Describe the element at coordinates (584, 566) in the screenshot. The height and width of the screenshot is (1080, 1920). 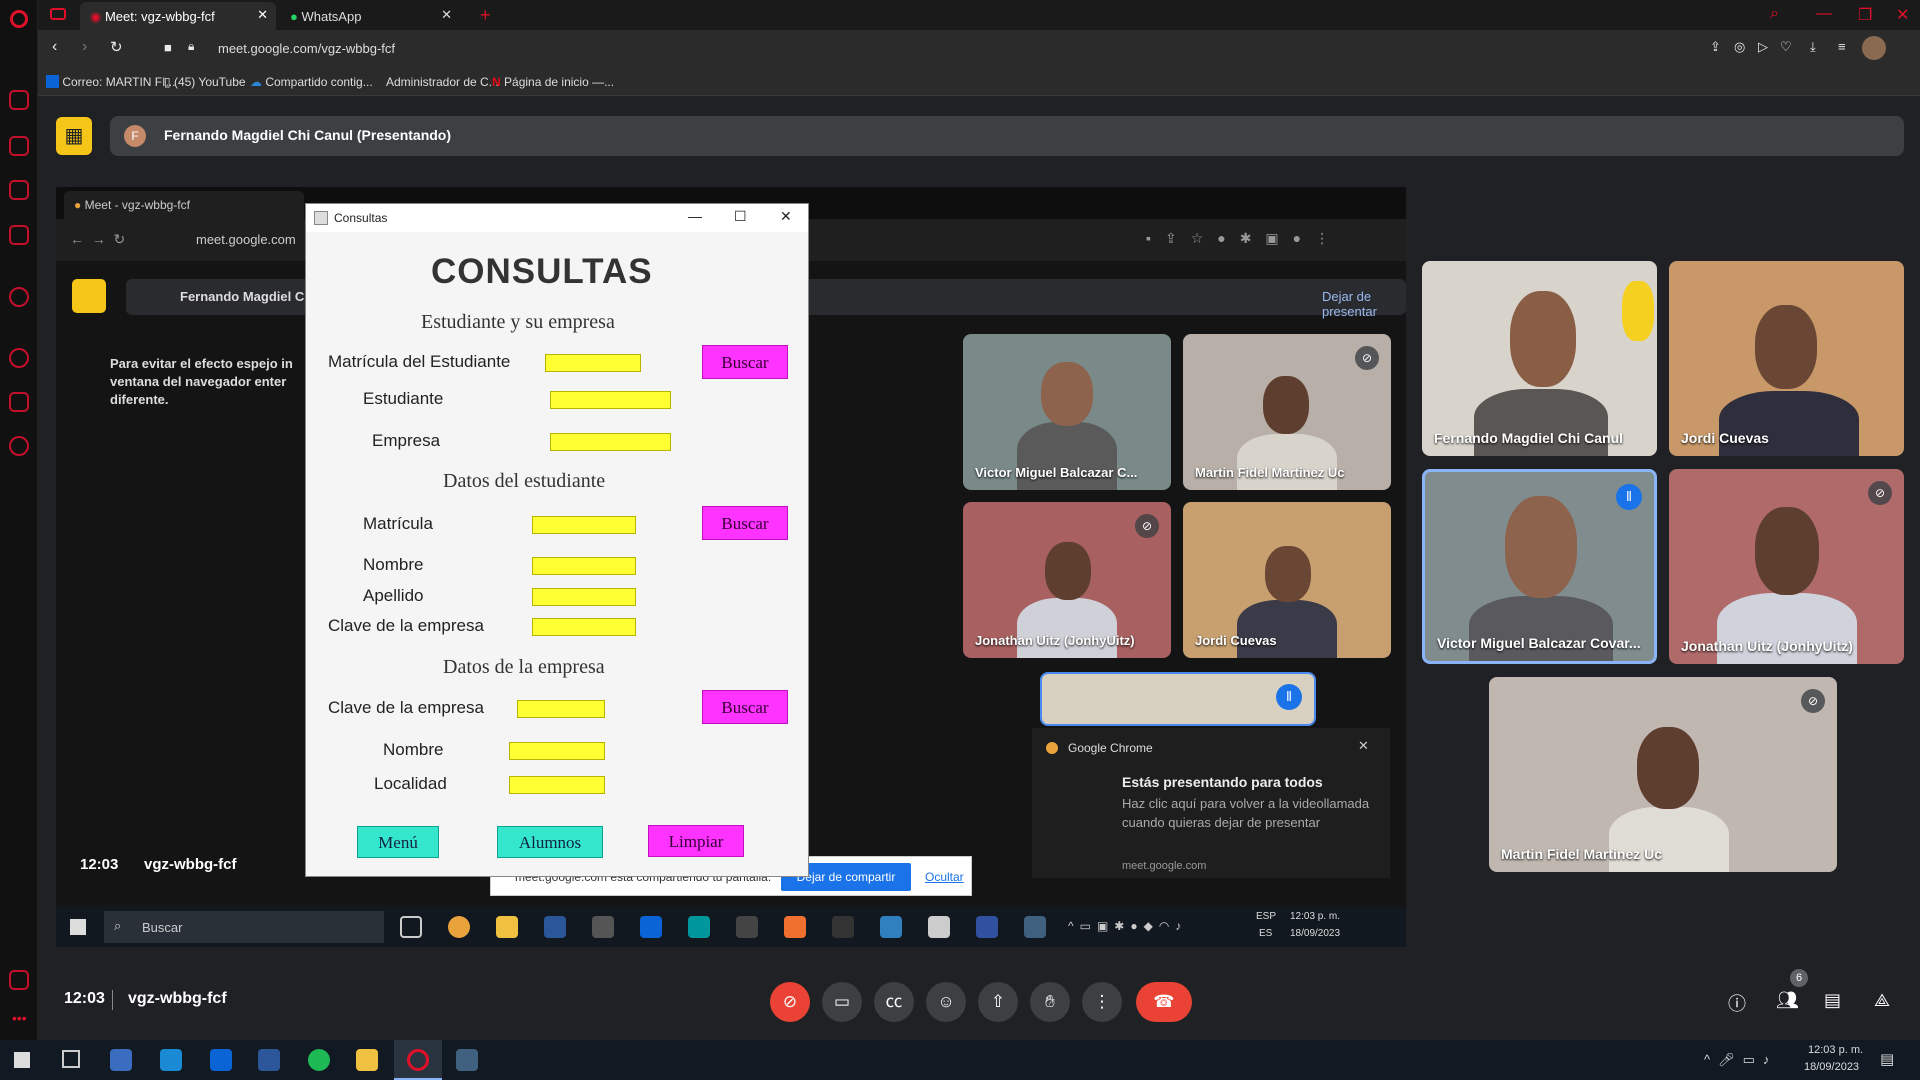
I see `name-input` at that location.